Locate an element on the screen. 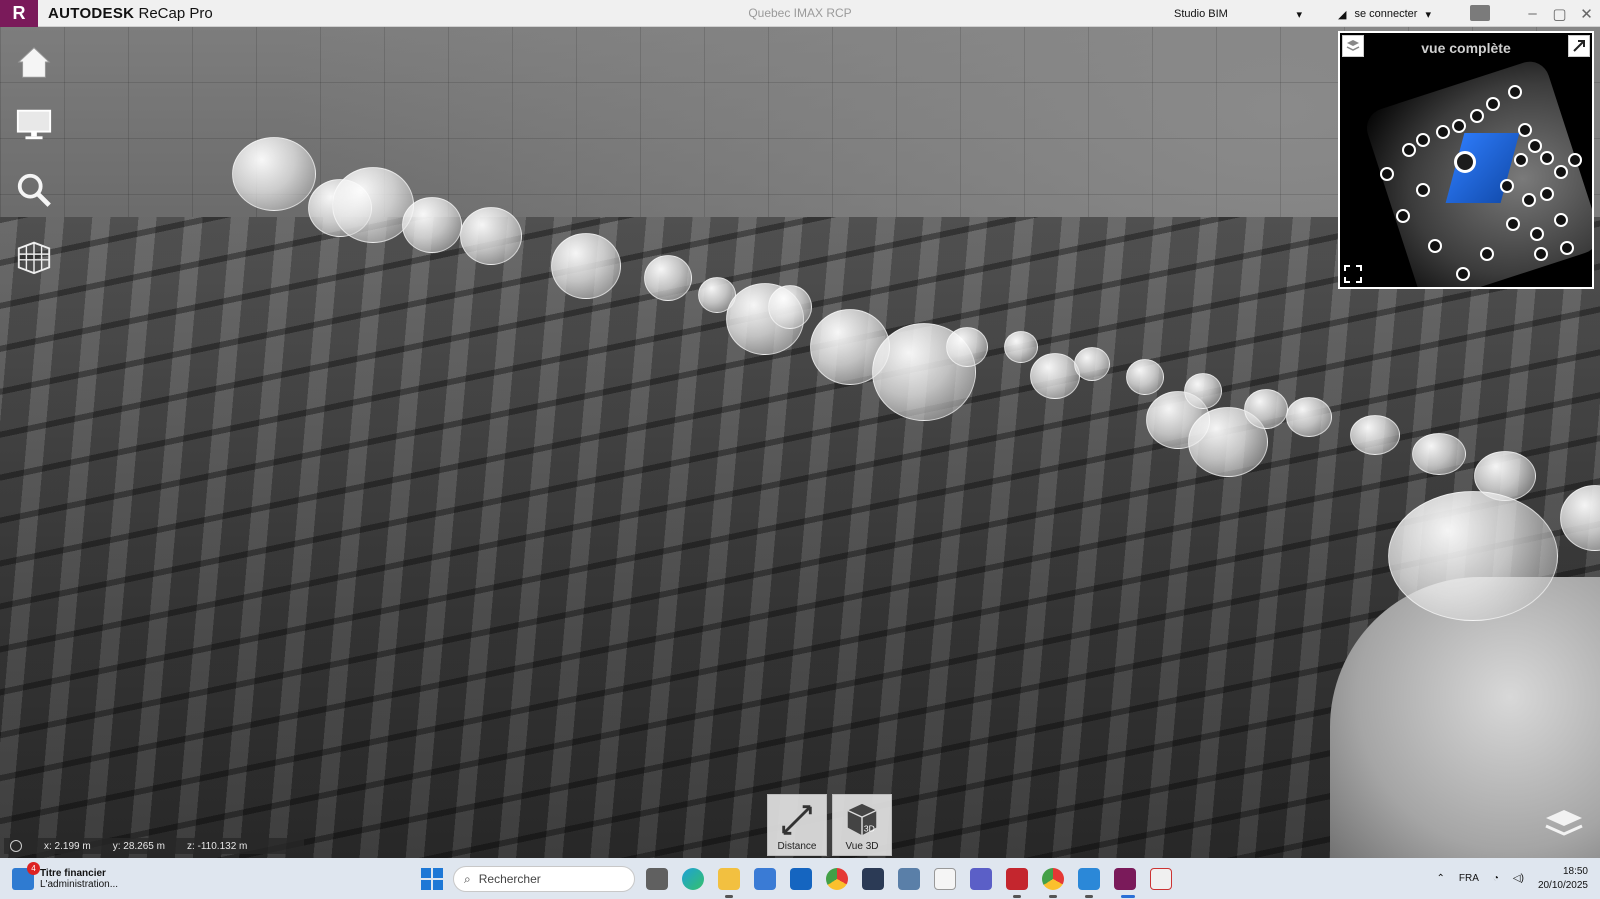  view3d-label: Vue 3D is located at coordinates (862, 846).